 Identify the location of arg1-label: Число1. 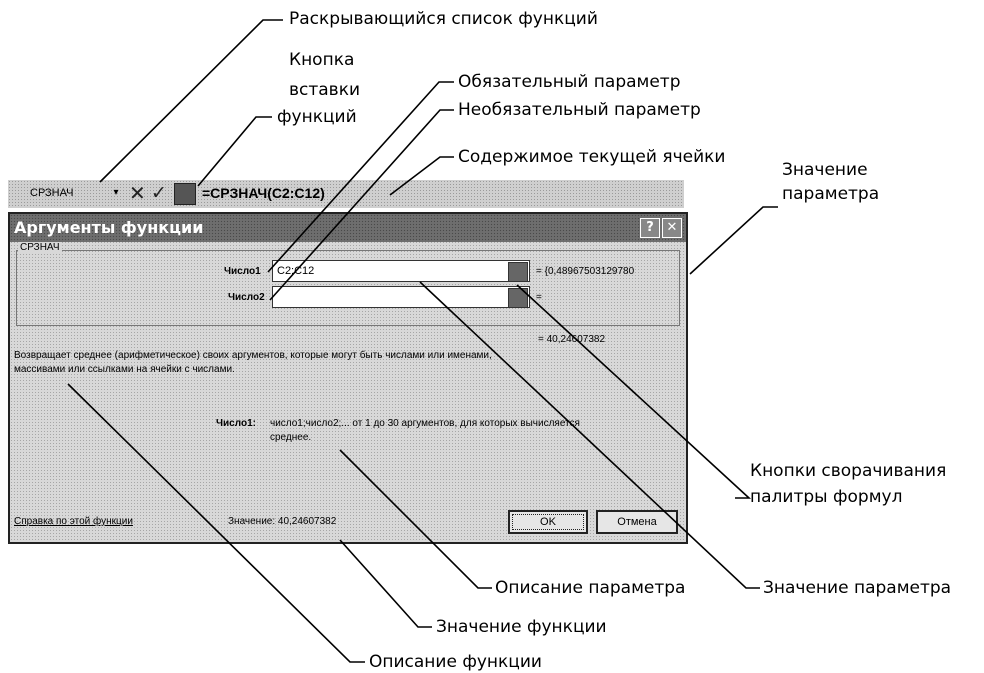
(242, 271).